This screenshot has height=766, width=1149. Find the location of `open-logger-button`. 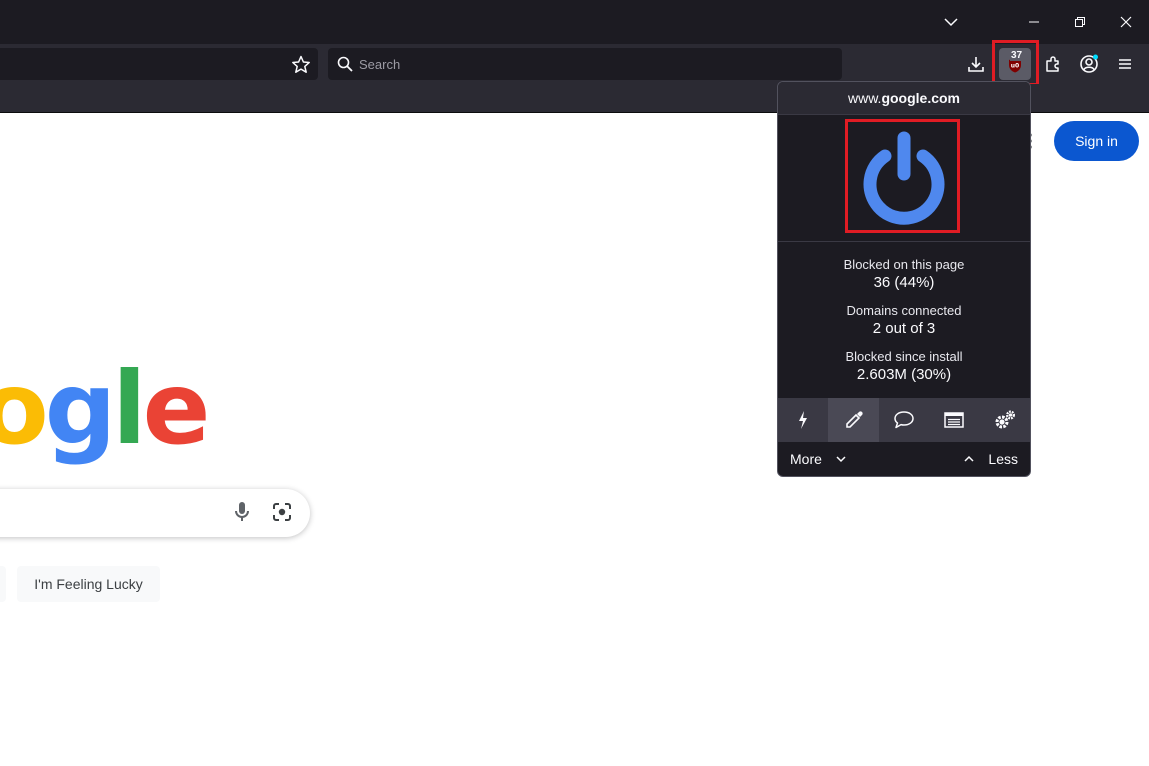

open-logger-button is located at coordinates (954, 420).